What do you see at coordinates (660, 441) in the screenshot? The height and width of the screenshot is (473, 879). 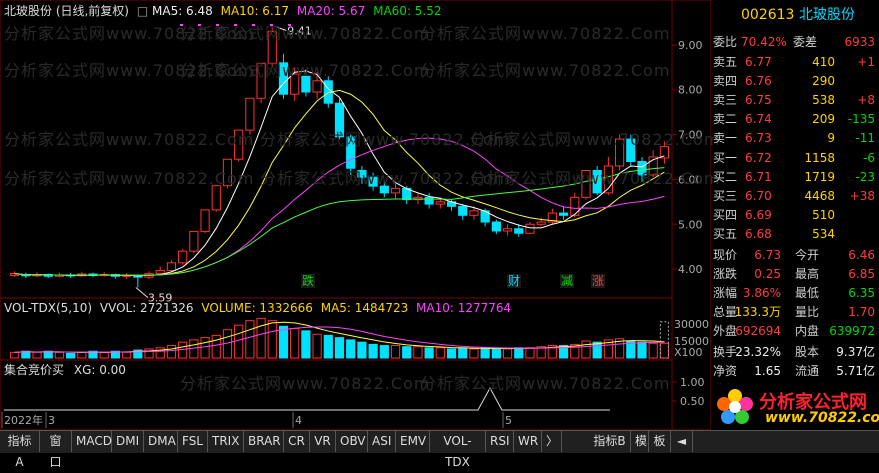 I see `tab-19: 板` at bounding box center [660, 441].